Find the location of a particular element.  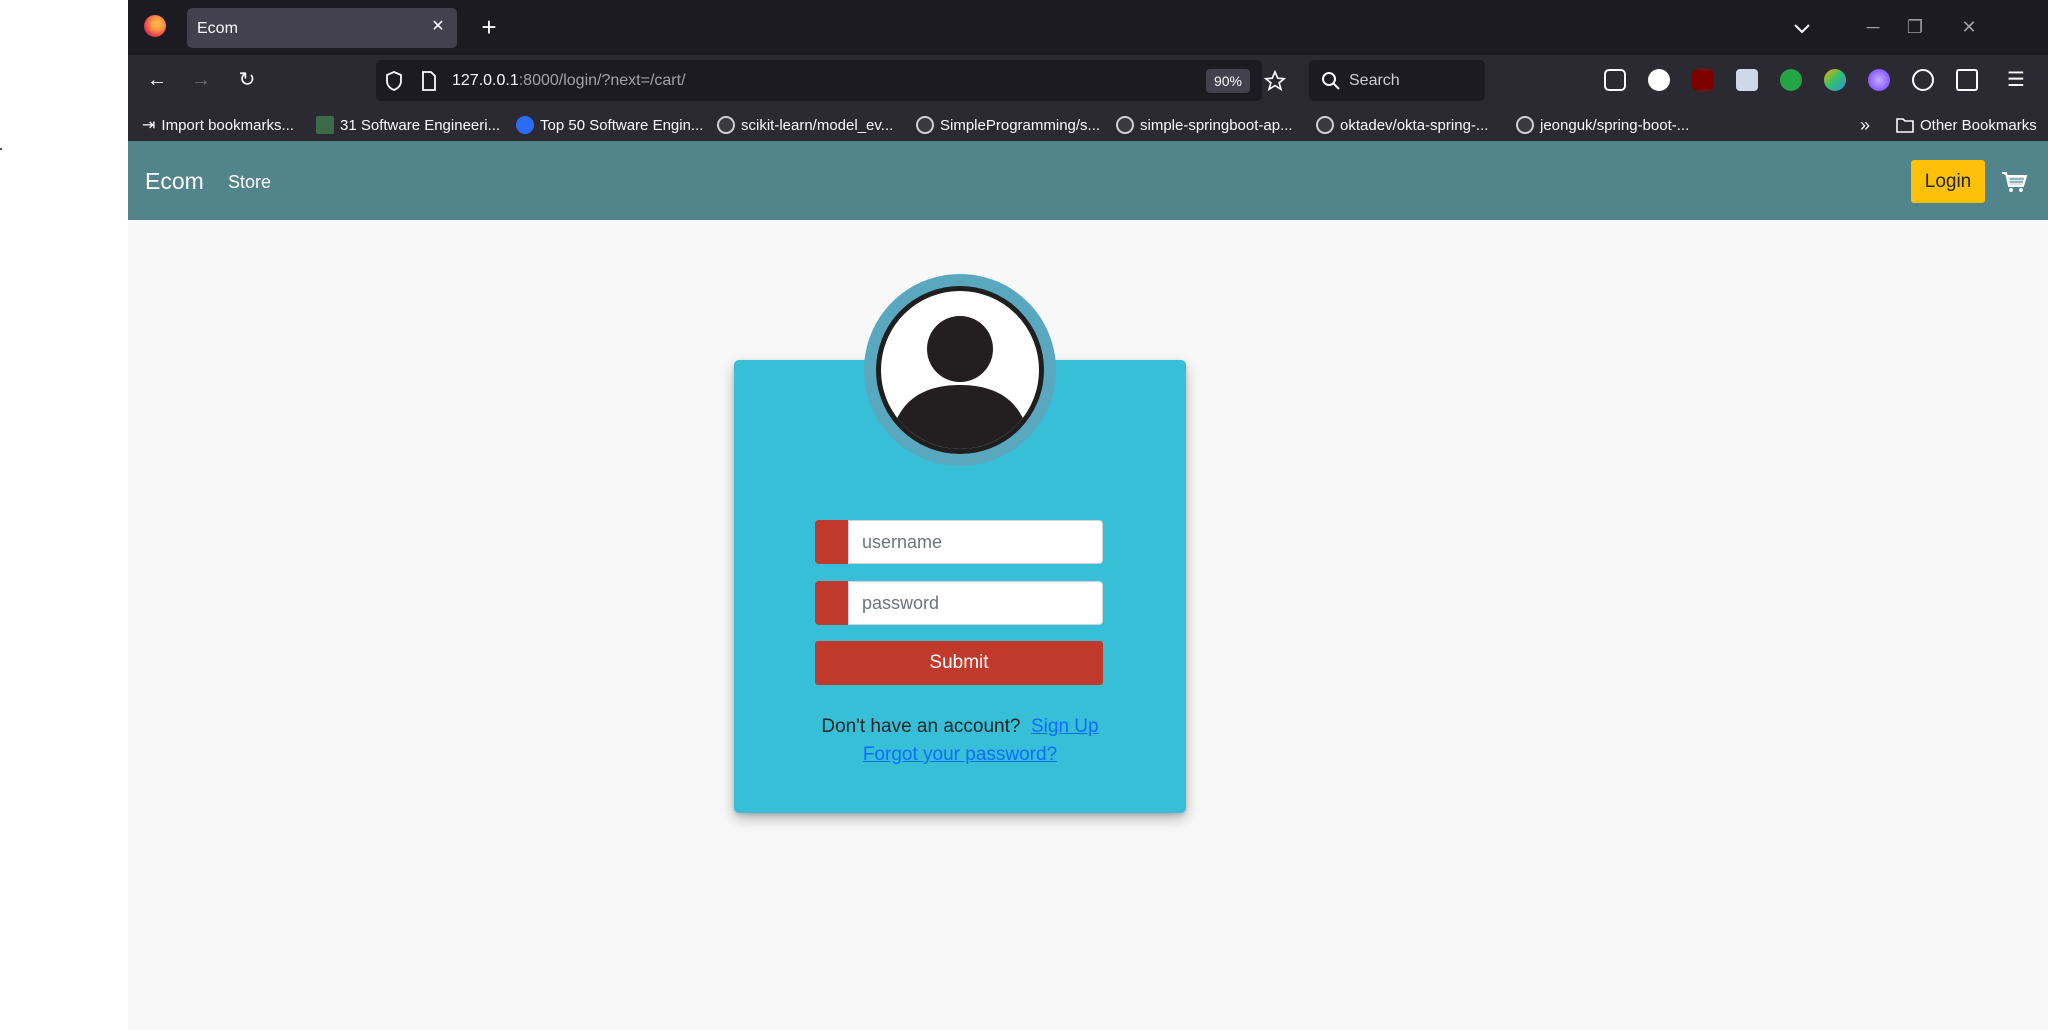

minimize-icon: ─ is located at coordinates (1873, 27).